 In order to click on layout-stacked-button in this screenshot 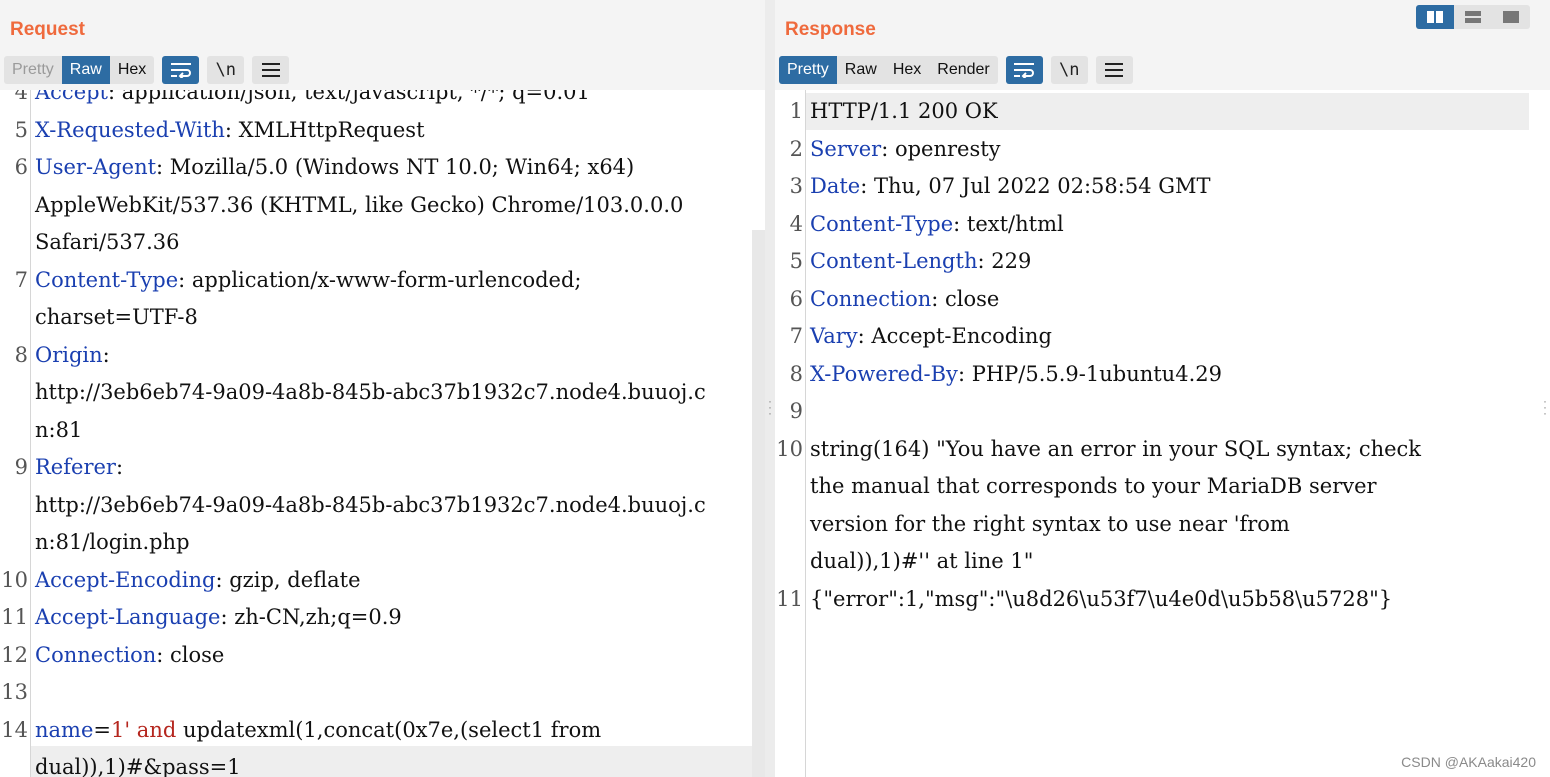, I will do `click(1473, 17)`.